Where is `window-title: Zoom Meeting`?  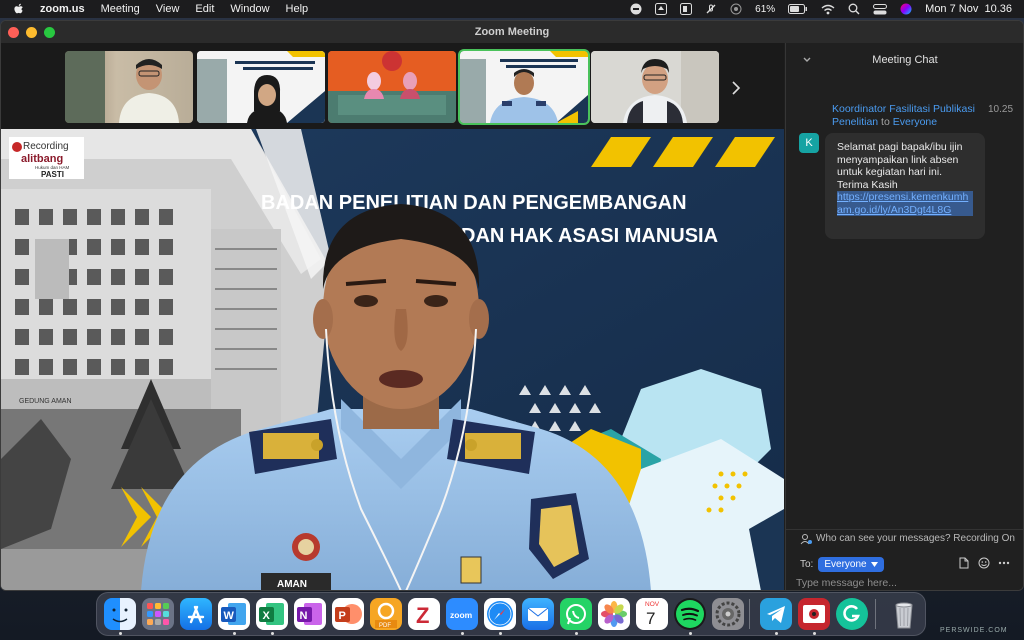
window-title: Zoom Meeting is located at coordinates (512, 32).